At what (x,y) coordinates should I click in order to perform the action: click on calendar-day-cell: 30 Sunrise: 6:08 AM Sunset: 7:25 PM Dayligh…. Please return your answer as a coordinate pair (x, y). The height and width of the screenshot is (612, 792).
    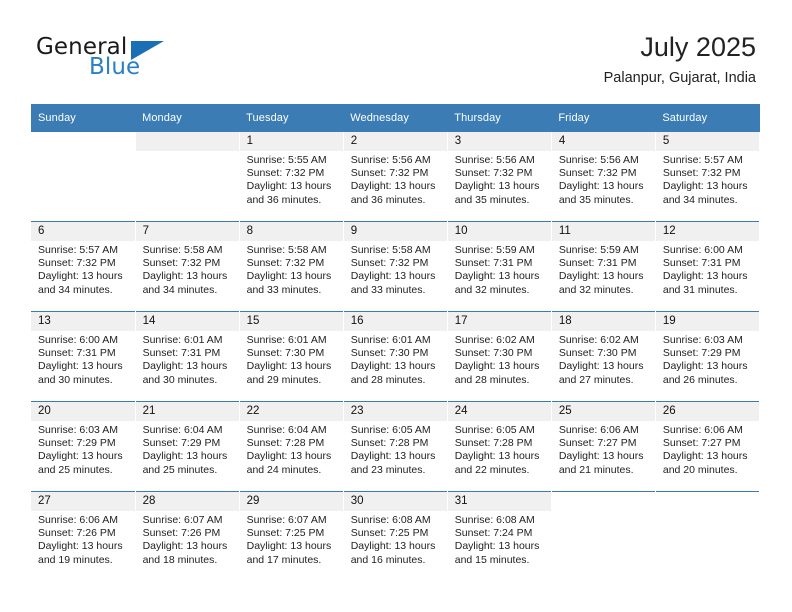
    Looking at the image, I should click on (395, 536).